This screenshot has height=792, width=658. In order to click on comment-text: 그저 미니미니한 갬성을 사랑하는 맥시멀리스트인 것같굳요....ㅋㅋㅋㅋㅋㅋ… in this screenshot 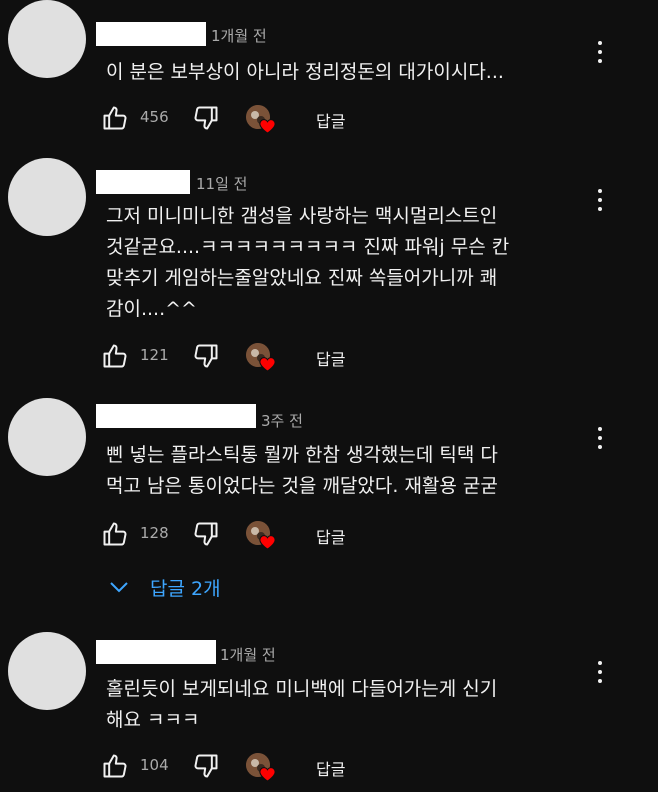, I will do `click(308, 262)`.